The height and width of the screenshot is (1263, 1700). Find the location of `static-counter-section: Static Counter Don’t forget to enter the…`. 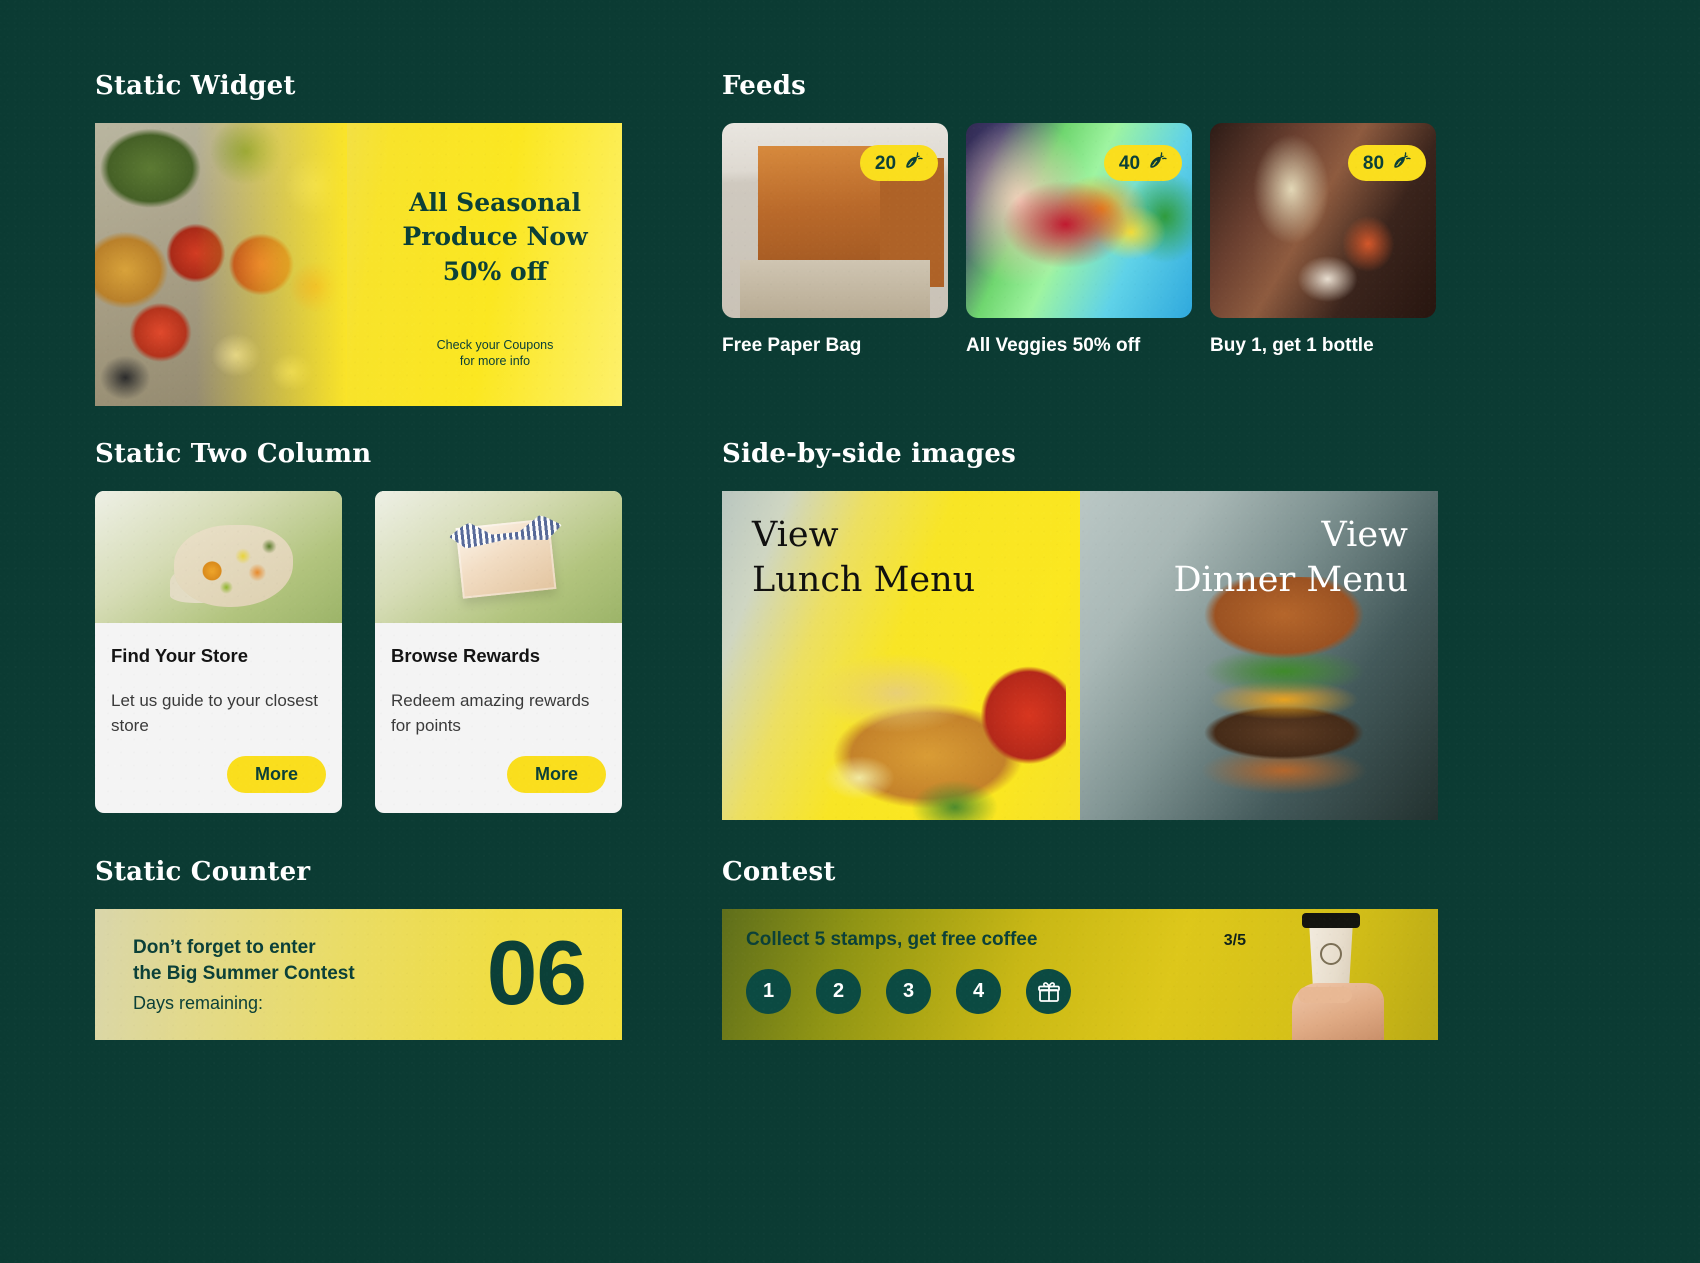

static-counter-section: Static Counter Don’t forget to enter the… is located at coordinates (358, 948).